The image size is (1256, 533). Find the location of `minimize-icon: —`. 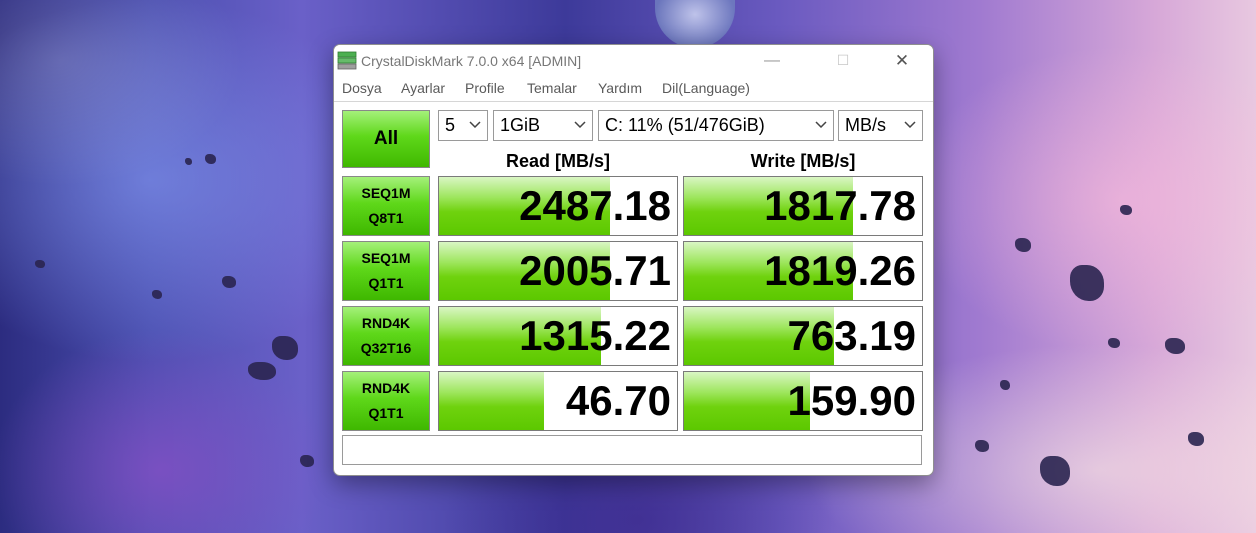

minimize-icon: — is located at coordinates (772, 60).